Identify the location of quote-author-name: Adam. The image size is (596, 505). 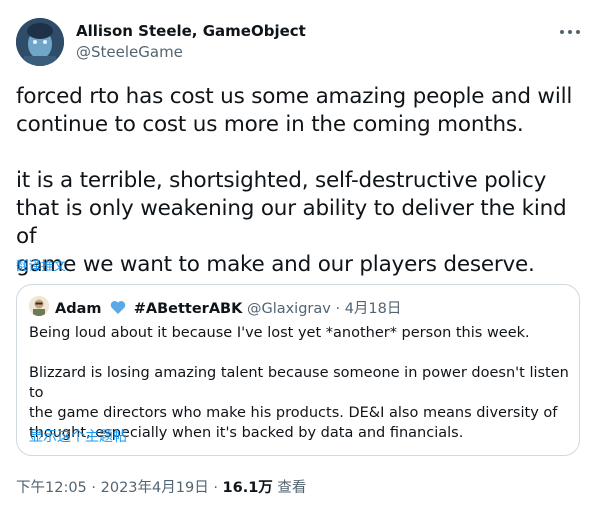
(78, 309).